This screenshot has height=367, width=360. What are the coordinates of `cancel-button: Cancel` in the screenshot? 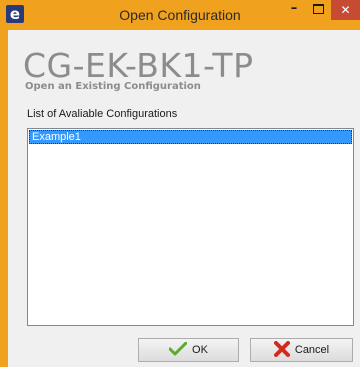 It's located at (301, 350).